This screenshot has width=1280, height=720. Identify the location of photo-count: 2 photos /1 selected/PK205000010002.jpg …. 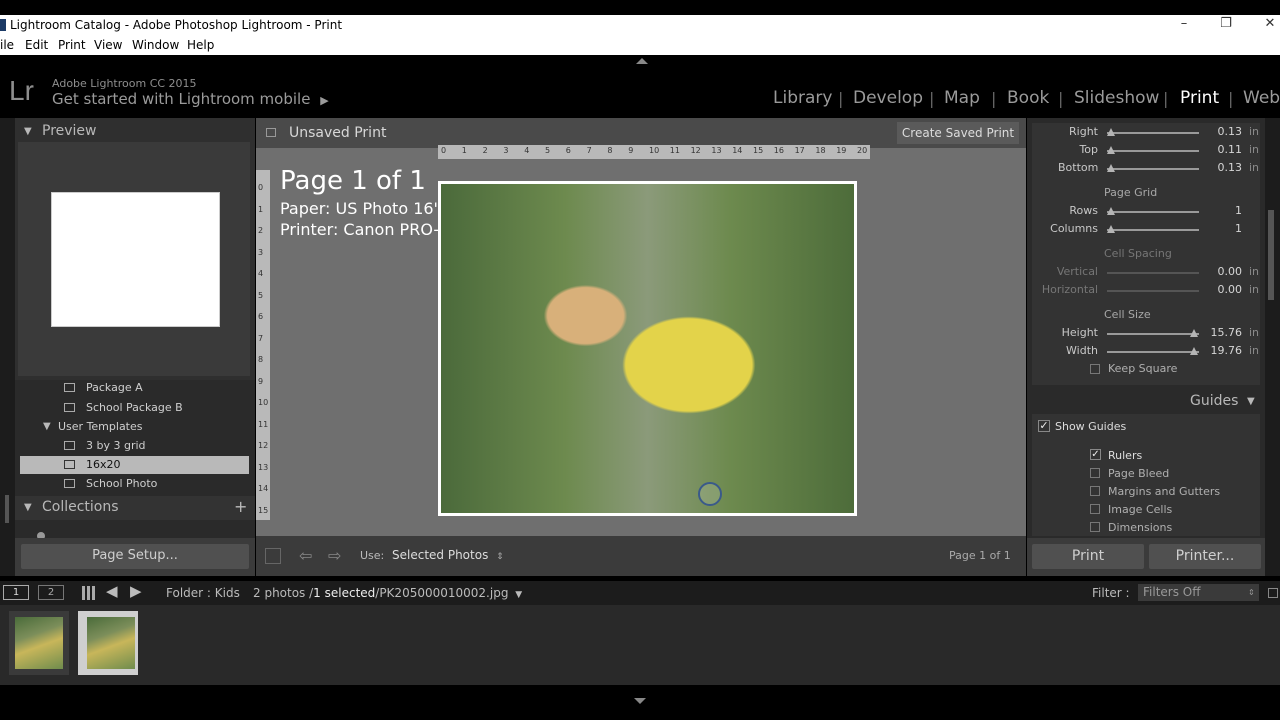
(387, 593).